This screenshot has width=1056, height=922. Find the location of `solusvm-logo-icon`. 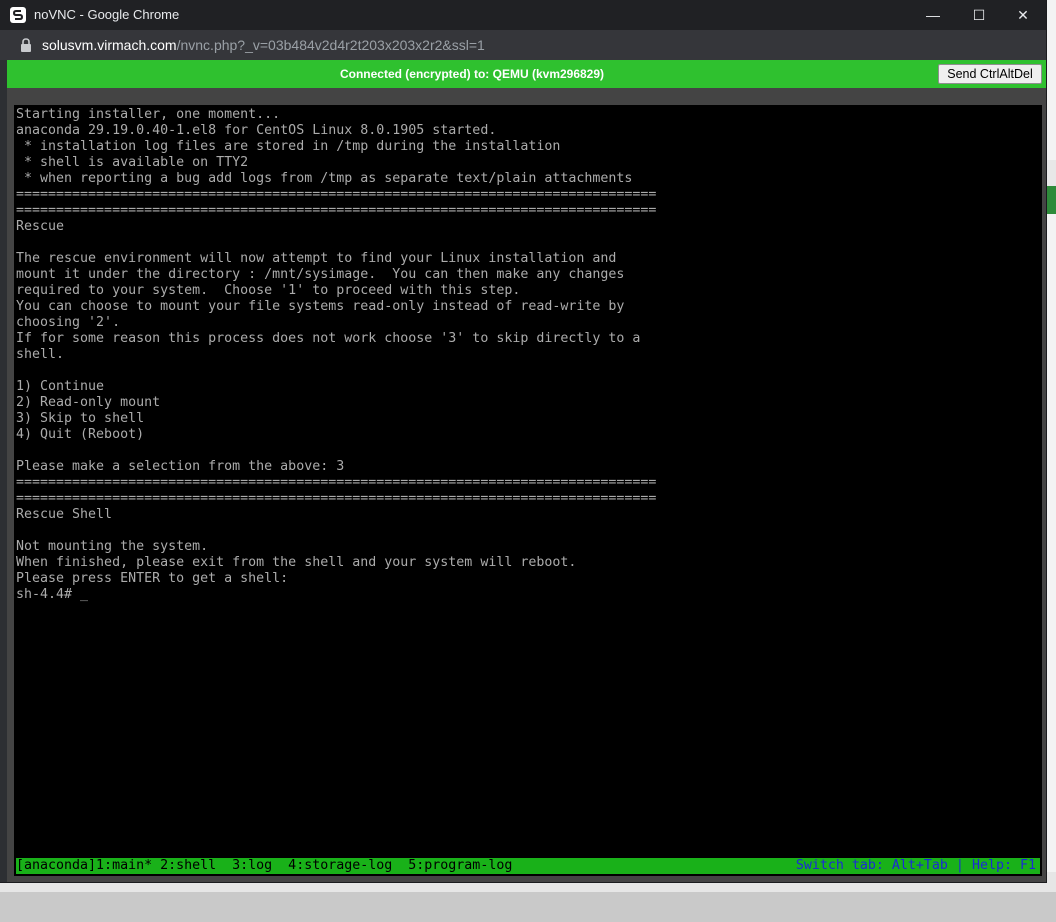

solusvm-logo-icon is located at coordinates (18, 15).